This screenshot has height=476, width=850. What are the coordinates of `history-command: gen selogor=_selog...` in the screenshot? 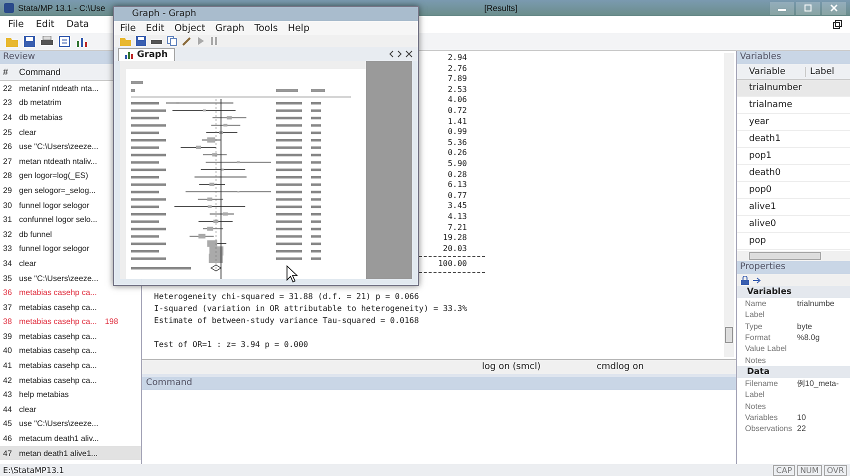 It's located at (57, 190).